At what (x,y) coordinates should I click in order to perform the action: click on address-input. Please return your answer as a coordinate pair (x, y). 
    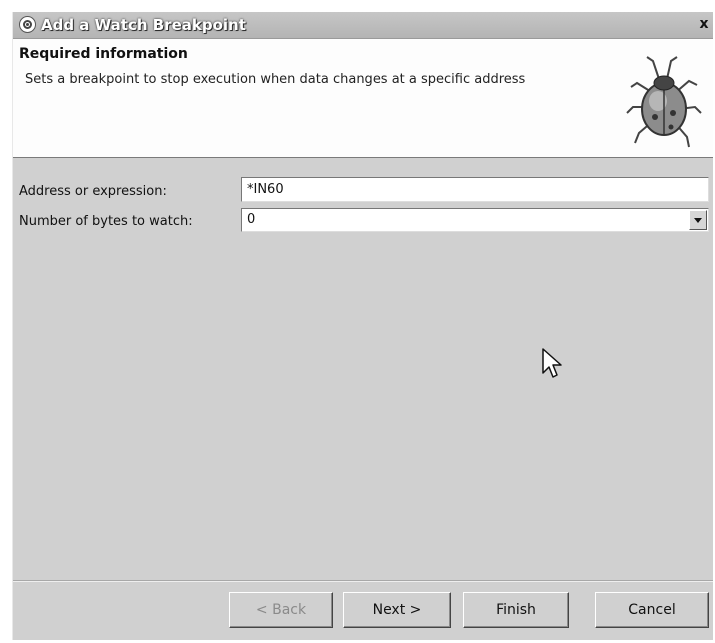
    Looking at the image, I should click on (475, 189).